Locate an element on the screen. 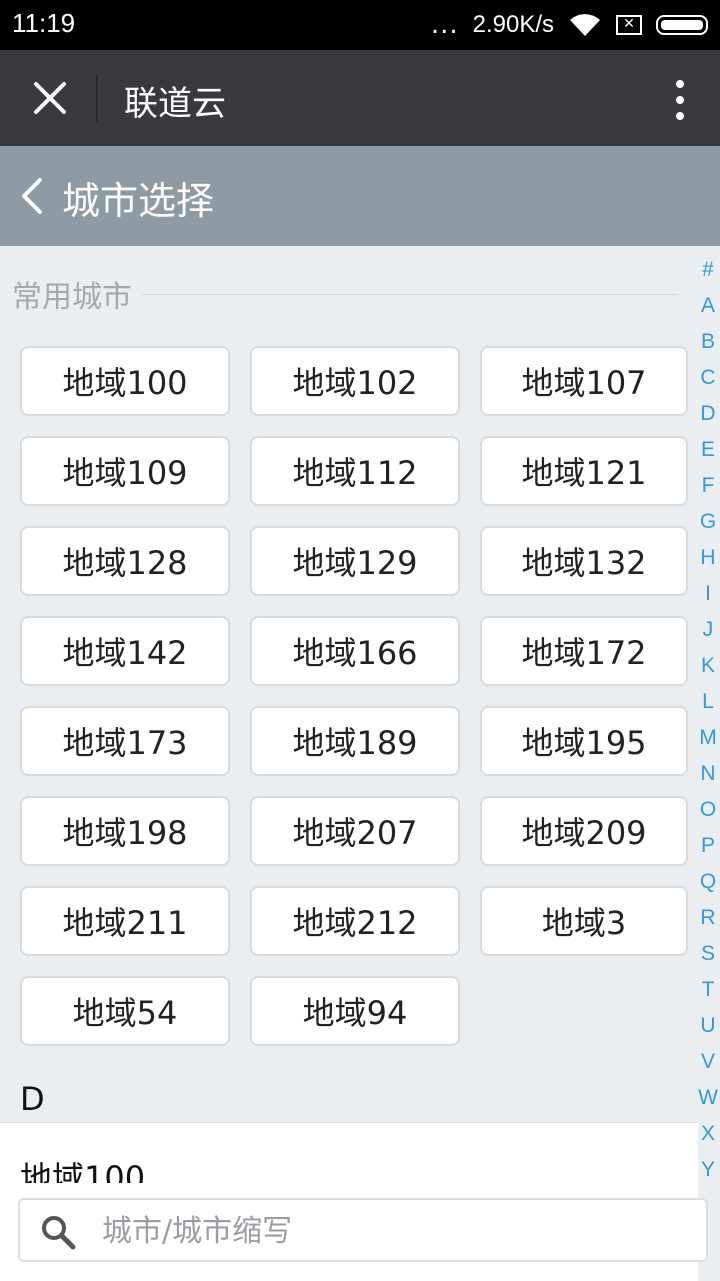  index-letter: U is located at coordinates (708, 1026).